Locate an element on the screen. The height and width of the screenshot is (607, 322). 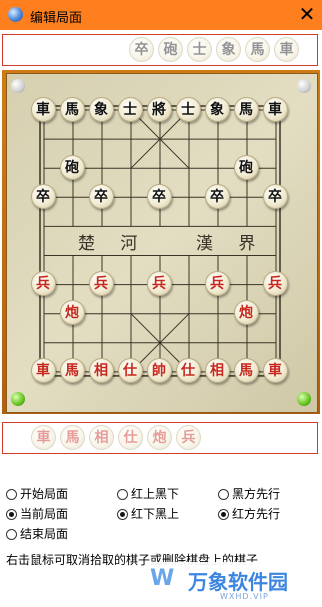
option-start-position: 开始局面 is located at coordinates (37, 494).